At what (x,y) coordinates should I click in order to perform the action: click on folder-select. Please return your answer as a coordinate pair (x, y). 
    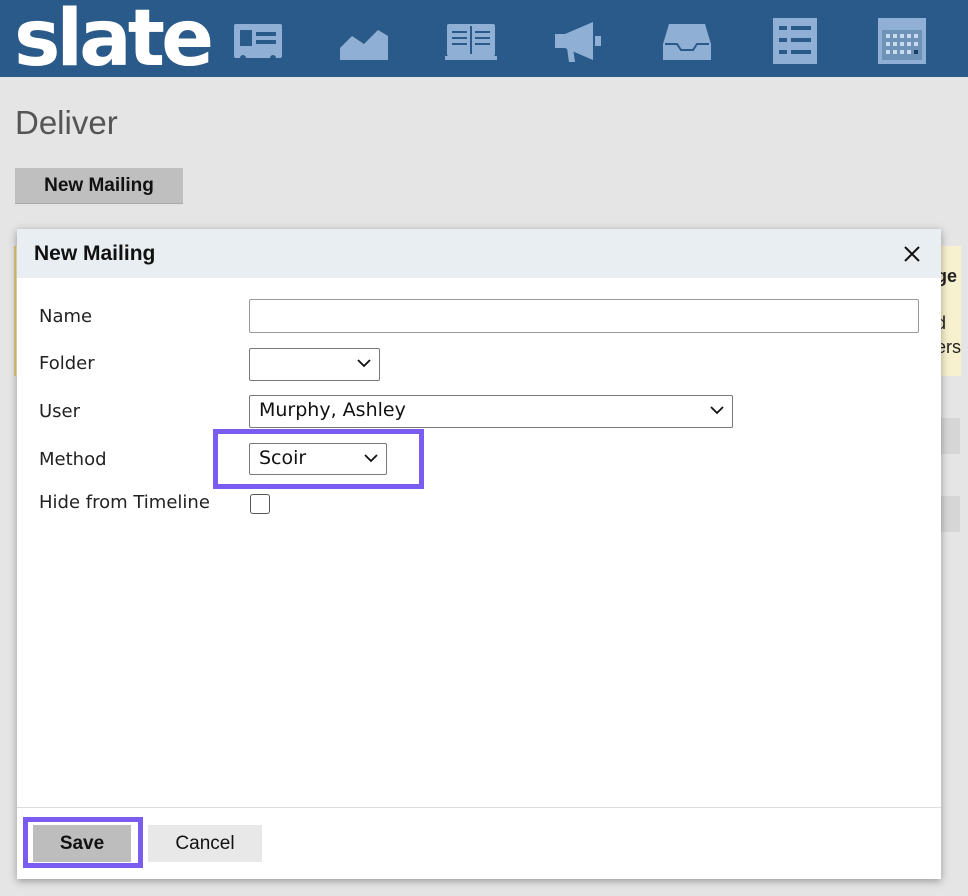
    Looking at the image, I should click on (314, 364).